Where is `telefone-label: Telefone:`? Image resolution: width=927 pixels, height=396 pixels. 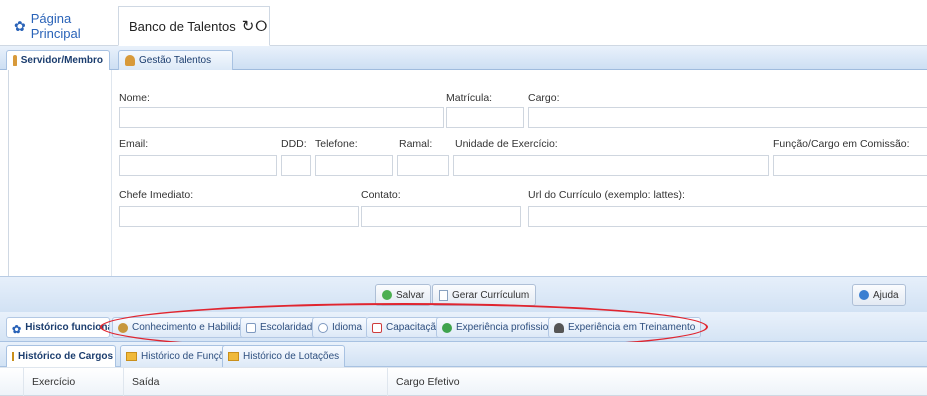 telefone-label: Telefone: is located at coordinates (336, 144).